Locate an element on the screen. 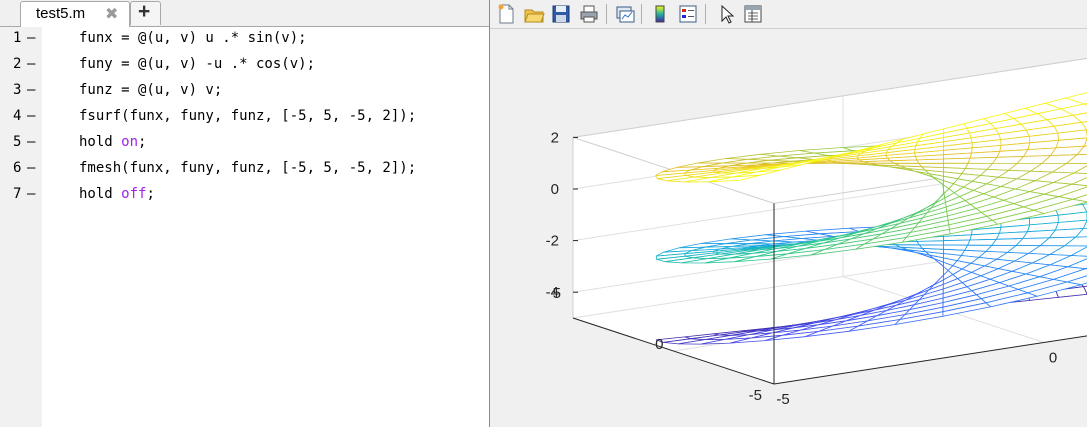 Image resolution: width=1087 pixels, height=427 pixels. line-number: 1 is located at coordinates (17, 38).